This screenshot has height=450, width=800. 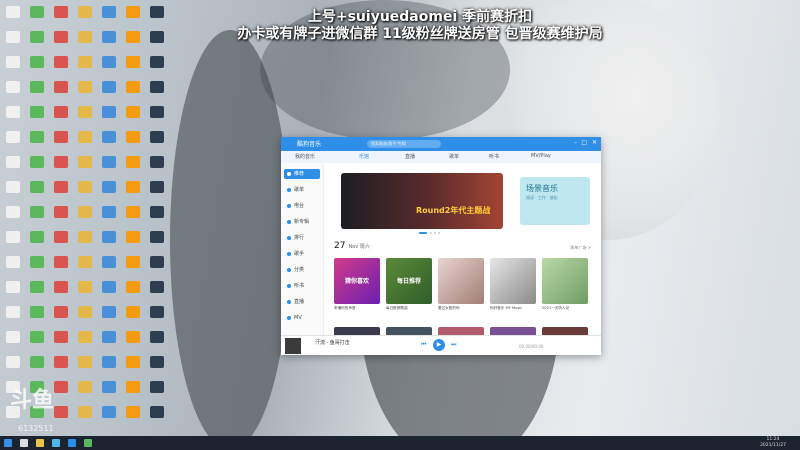 What do you see at coordinates (580, 248) in the screenshot?
I see `more-link: 歌单广场 >` at bounding box center [580, 248].